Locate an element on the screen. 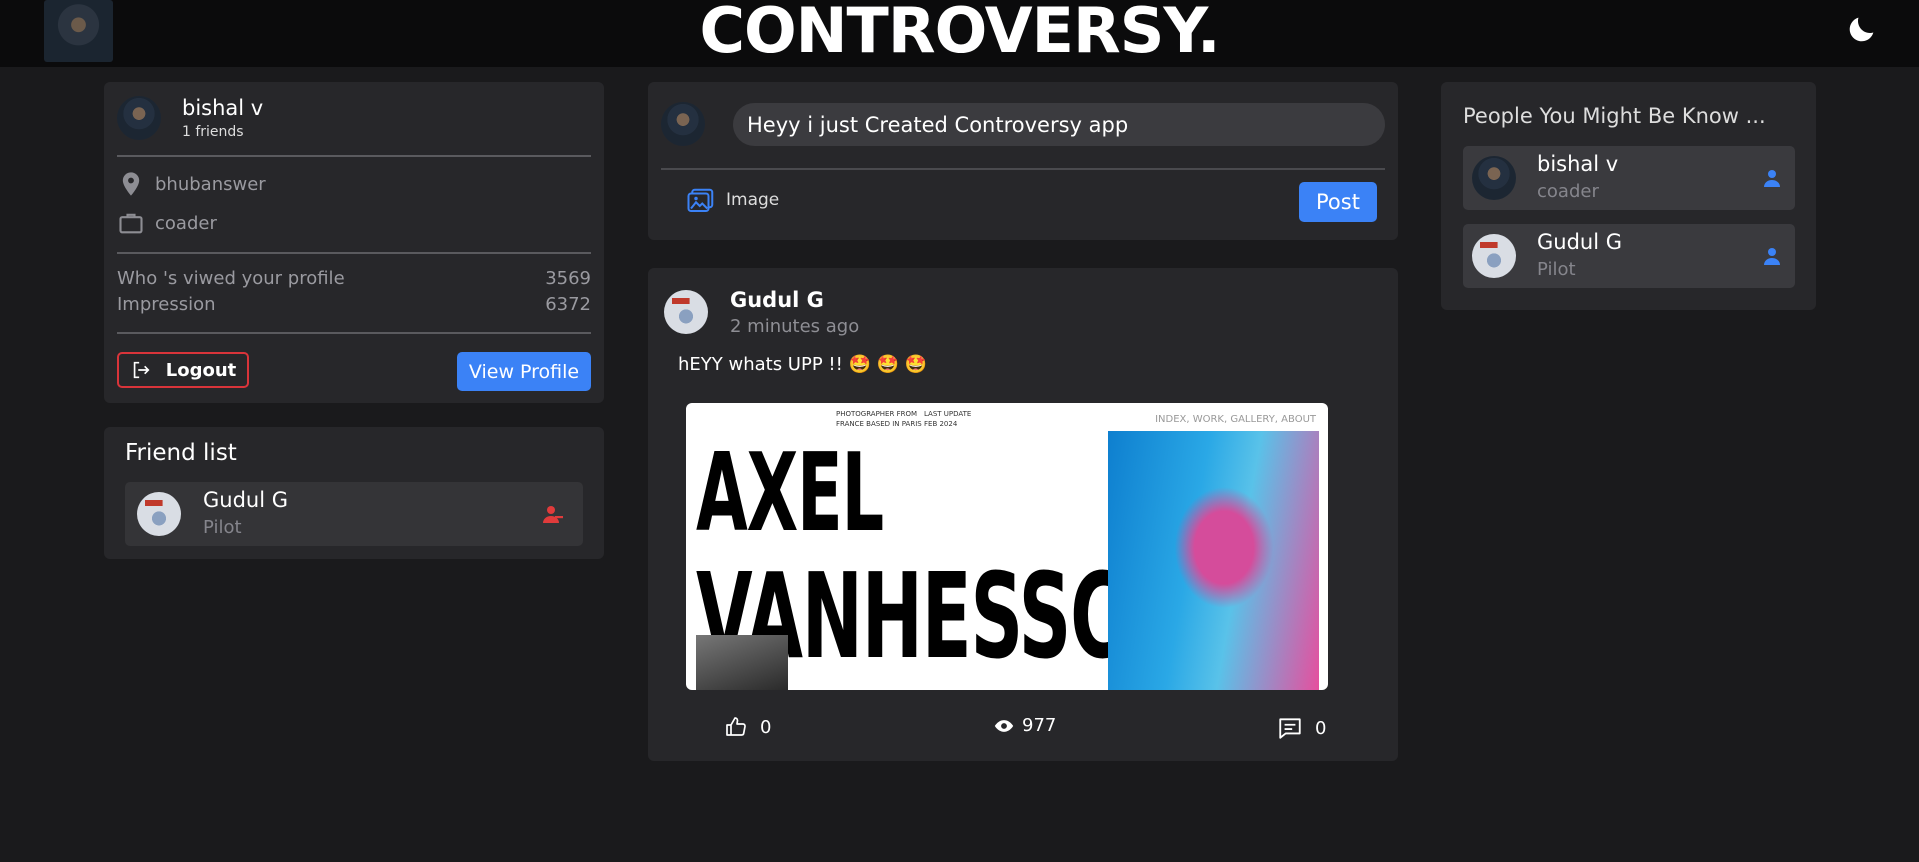 Image resolution: width=1919 pixels, height=862 pixels. profile-location: bhubanswer is located at coordinates (210, 184).